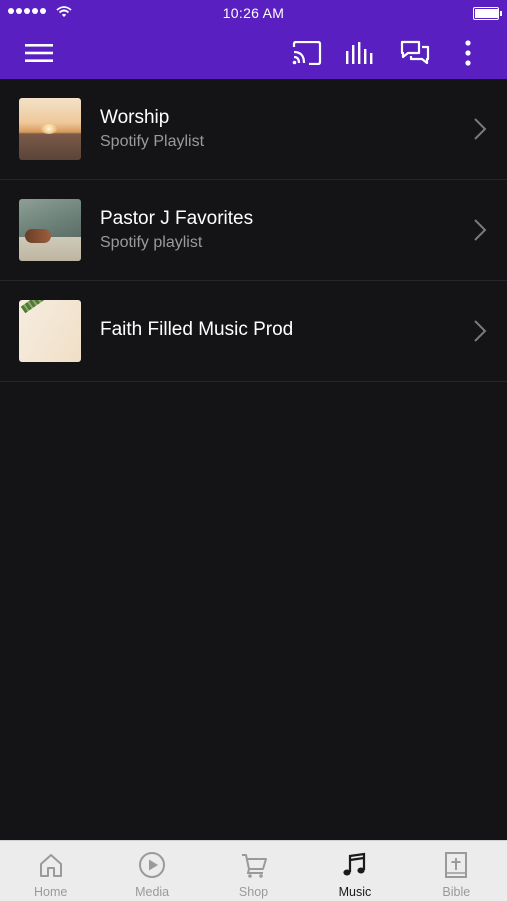 The height and width of the screenshot is (901, 507). I want to click on cast-button, so click(307, 52).